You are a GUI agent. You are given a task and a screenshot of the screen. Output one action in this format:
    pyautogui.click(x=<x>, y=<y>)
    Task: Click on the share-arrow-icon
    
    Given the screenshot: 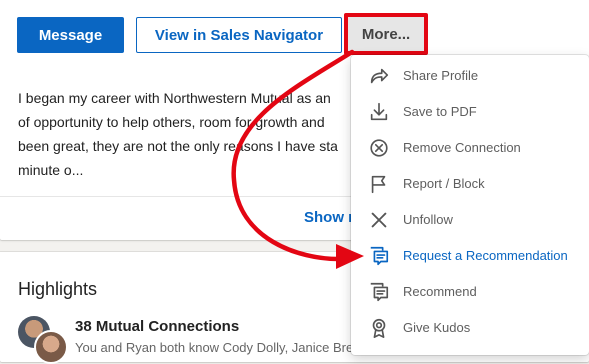 What is the action you would take?
    pyautogui.click(x=379, y=76)
    